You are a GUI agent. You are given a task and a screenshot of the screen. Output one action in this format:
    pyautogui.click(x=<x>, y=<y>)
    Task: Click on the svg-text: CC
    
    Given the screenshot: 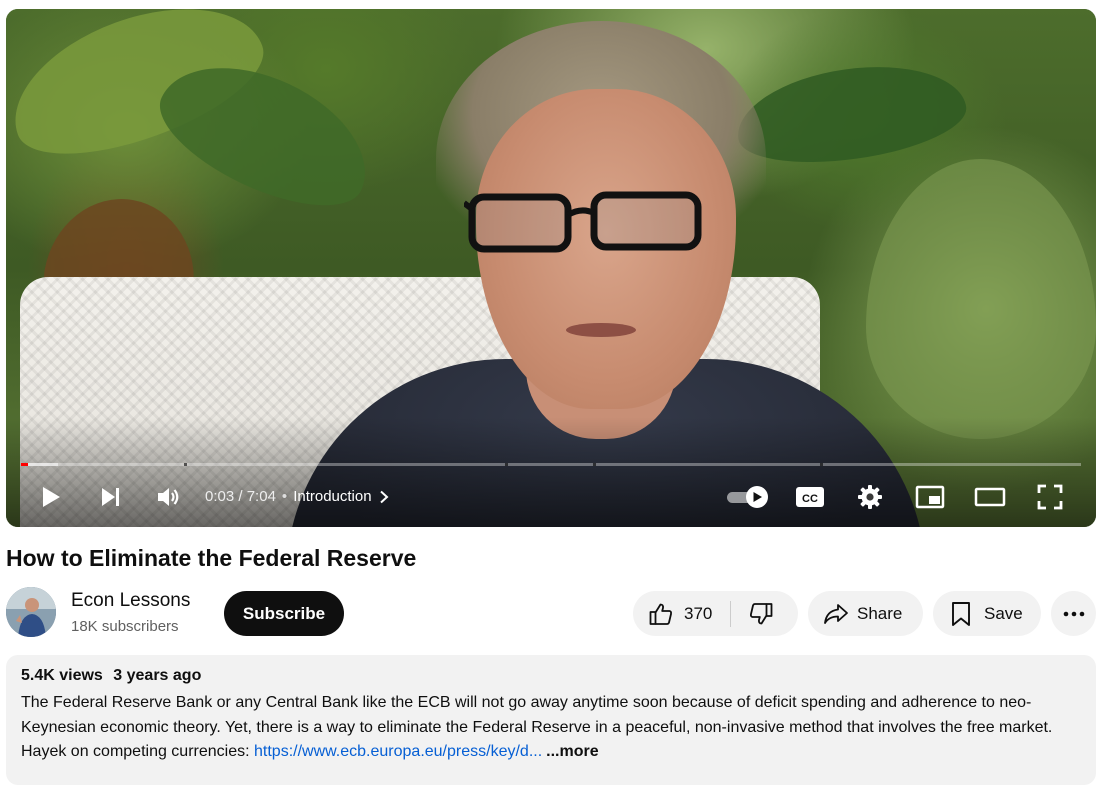 What is the action you would take?
    pyautogui.click(x=810, y=499)
    